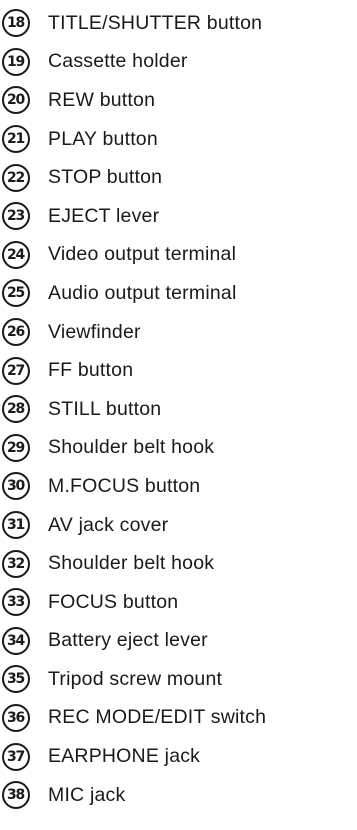 The height and width of the screenshot is (830, 357). What do you see at coordinates (16, 293) in the screenshot?
I see `item-number-badge: 25` at bounding box center [16, 293].